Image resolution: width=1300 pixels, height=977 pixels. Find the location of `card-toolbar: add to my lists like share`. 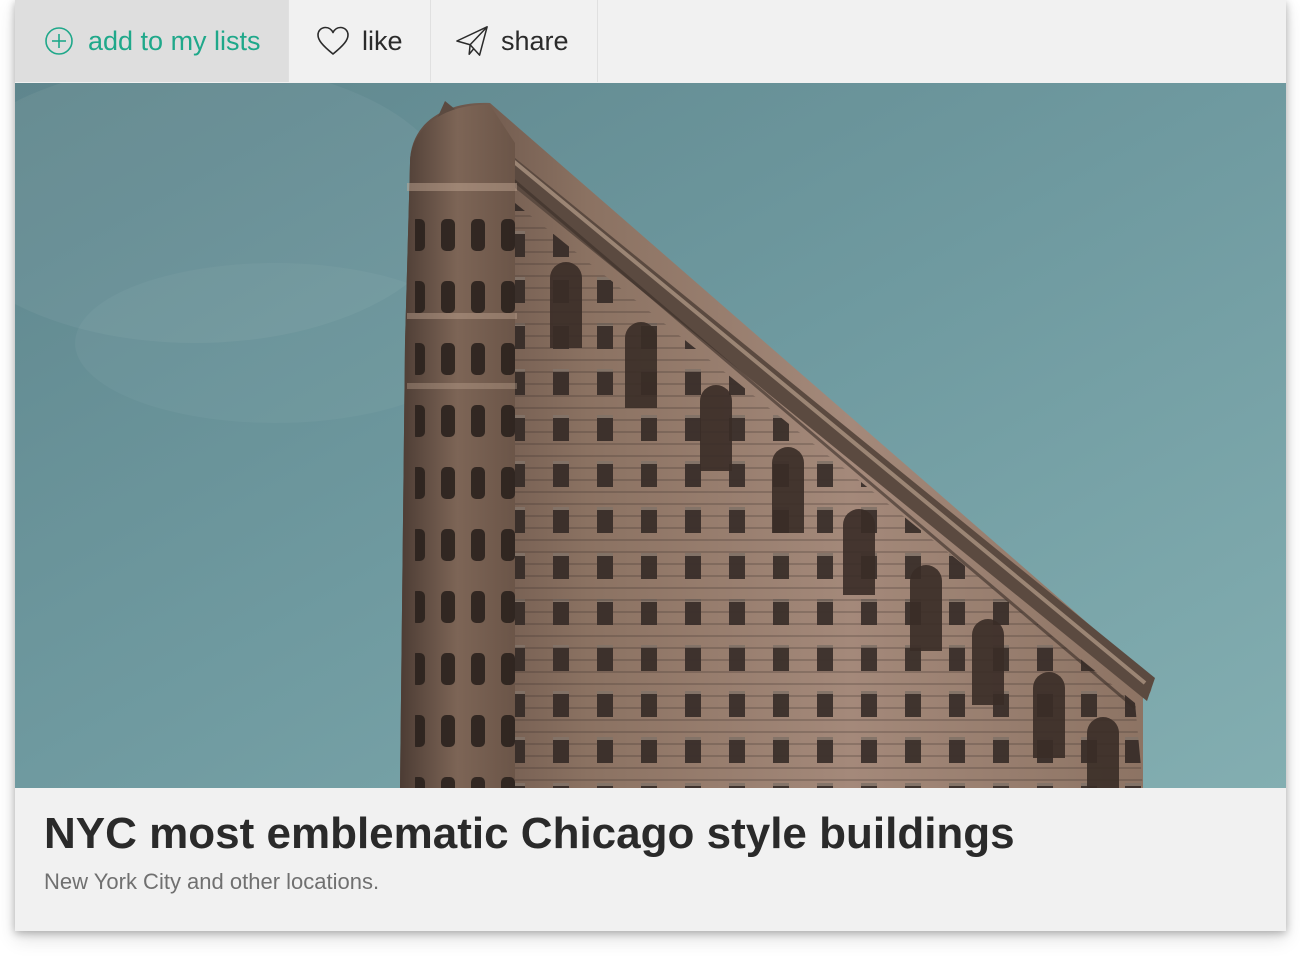

card-toolbar: add to my lists like share is located at coordinates (650, 41).